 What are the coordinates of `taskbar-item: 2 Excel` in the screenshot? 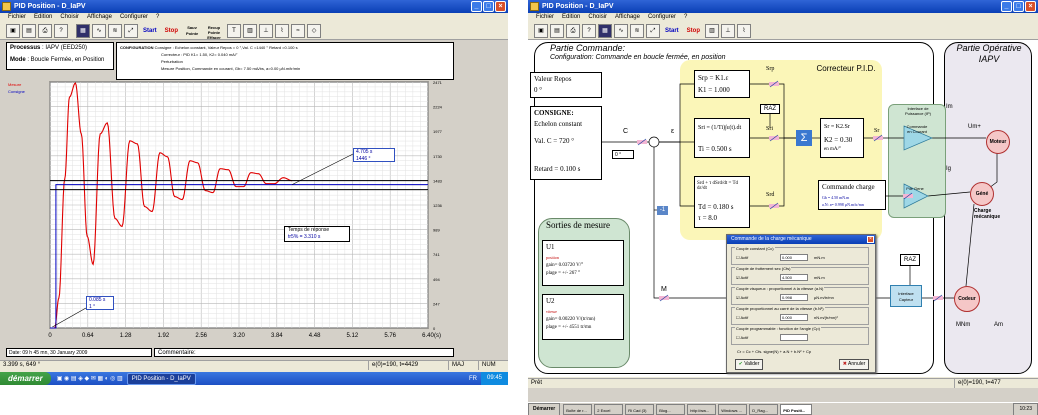 It's located at (609, 409).